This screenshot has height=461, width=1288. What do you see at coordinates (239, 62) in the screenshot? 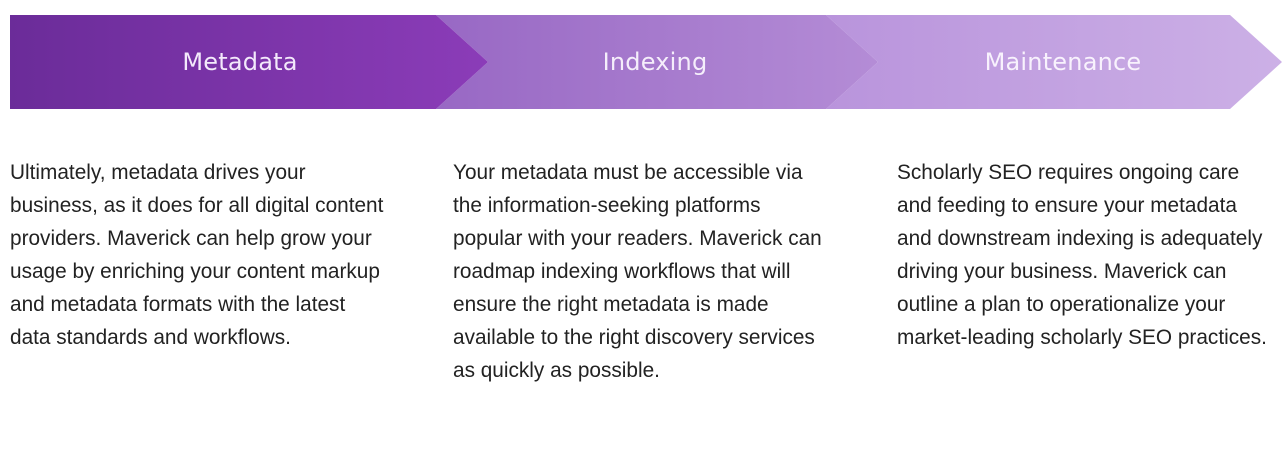
I see `metadata-title: Metadata` at bounding box center [239, 62].